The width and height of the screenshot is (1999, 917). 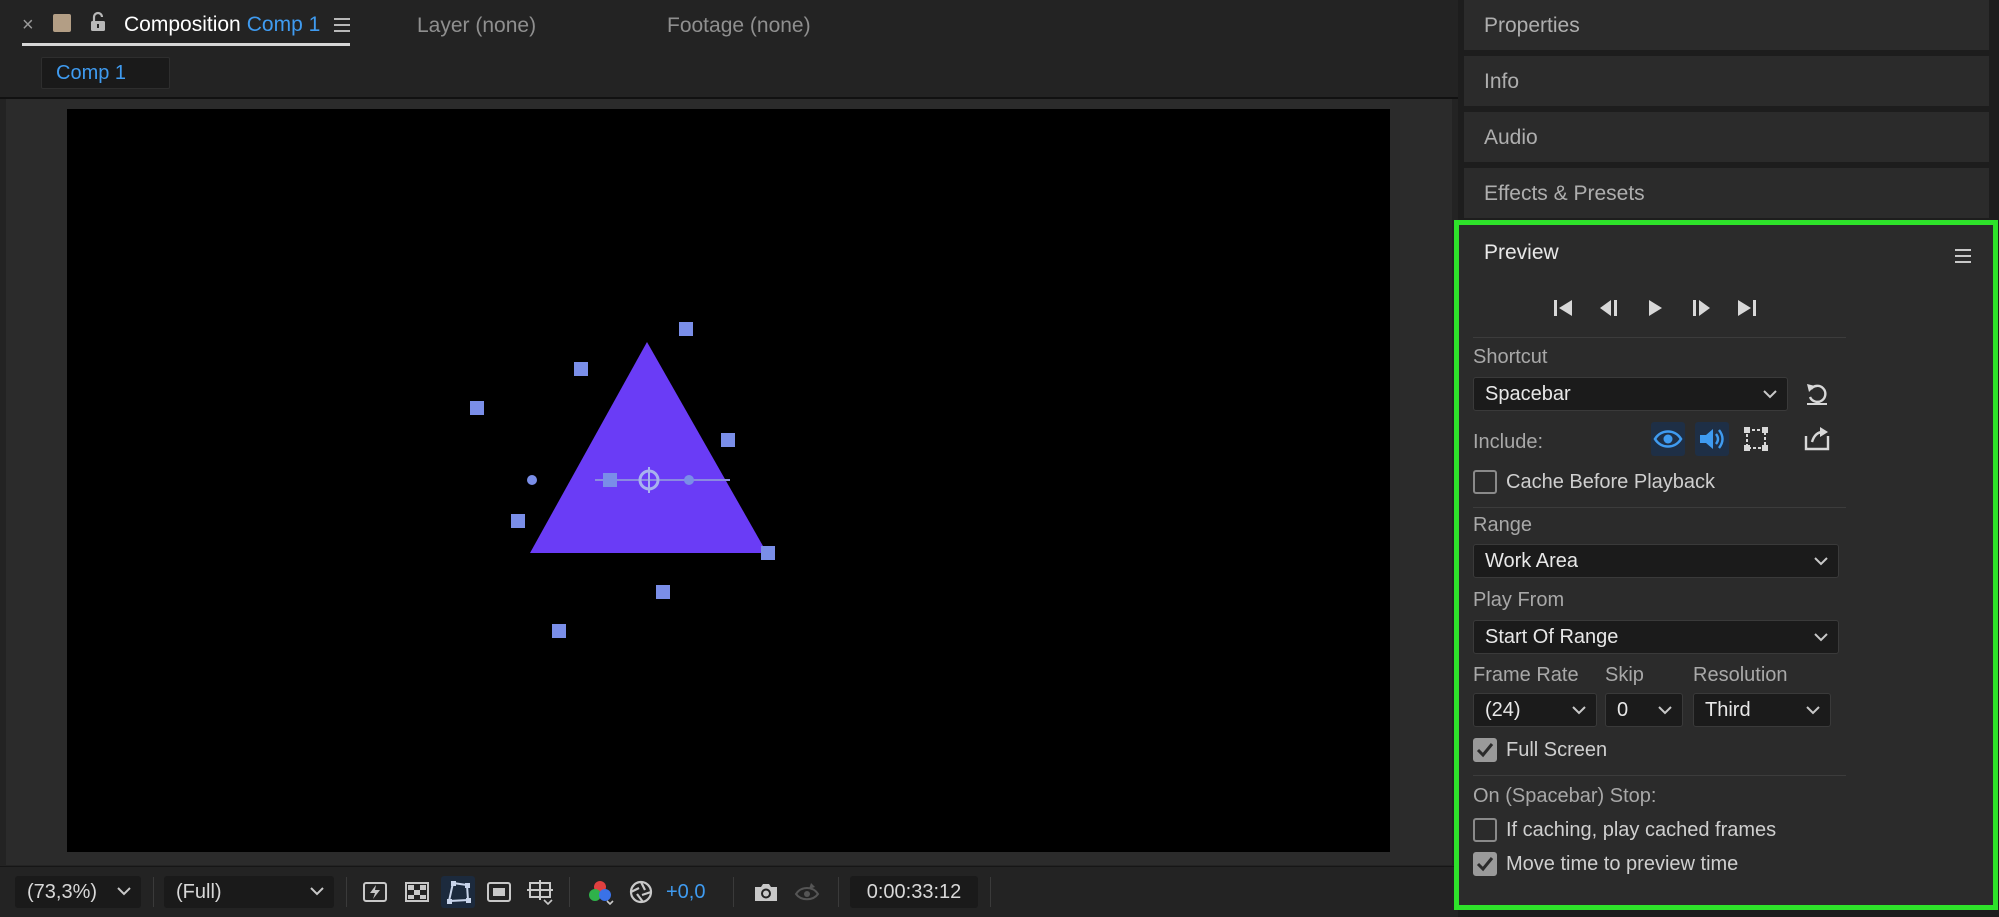 I want to click on range-label: Range, so click(x=1502, y=525).